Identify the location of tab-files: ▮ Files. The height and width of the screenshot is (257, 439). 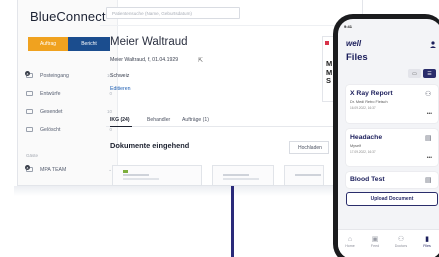
(427, 241).